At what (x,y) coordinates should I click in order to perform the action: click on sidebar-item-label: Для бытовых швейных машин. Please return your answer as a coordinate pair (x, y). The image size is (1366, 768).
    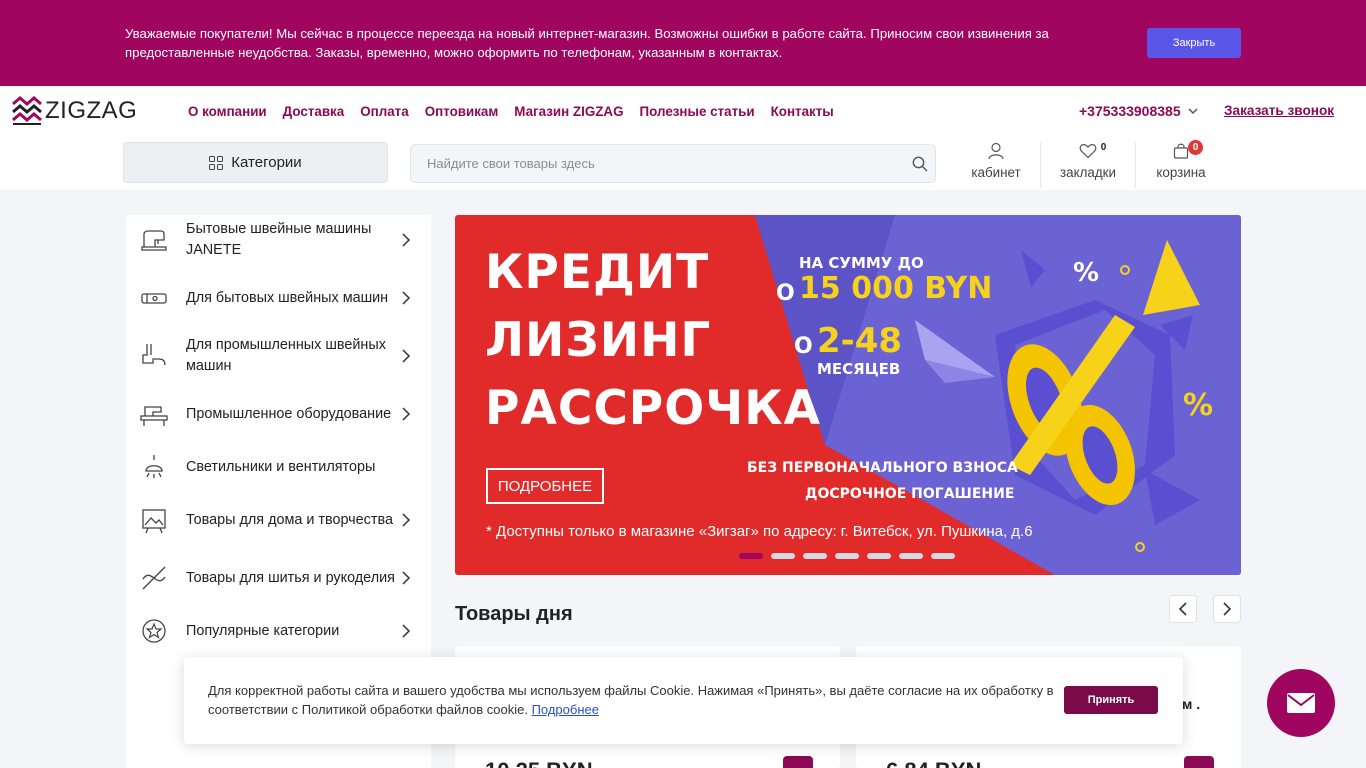
    Looking at the image, I should click on (287, 297).